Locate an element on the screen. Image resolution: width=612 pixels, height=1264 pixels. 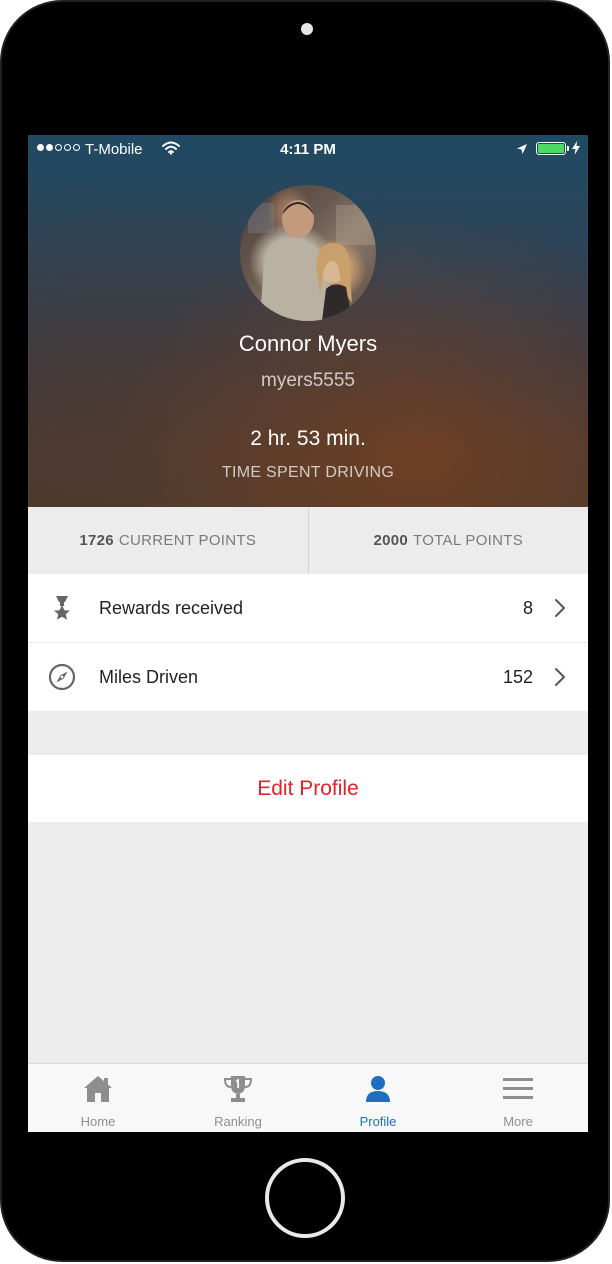
compass-icon is located at coordinates (62, 677).